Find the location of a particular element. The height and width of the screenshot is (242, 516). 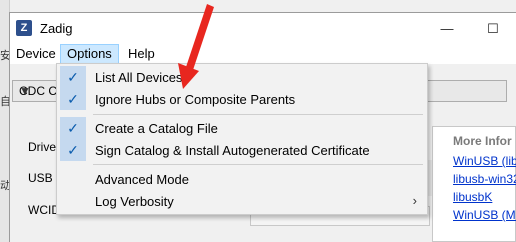

info-link-libusb-win32: libusb-win32 is located at coordinates (484, 179).